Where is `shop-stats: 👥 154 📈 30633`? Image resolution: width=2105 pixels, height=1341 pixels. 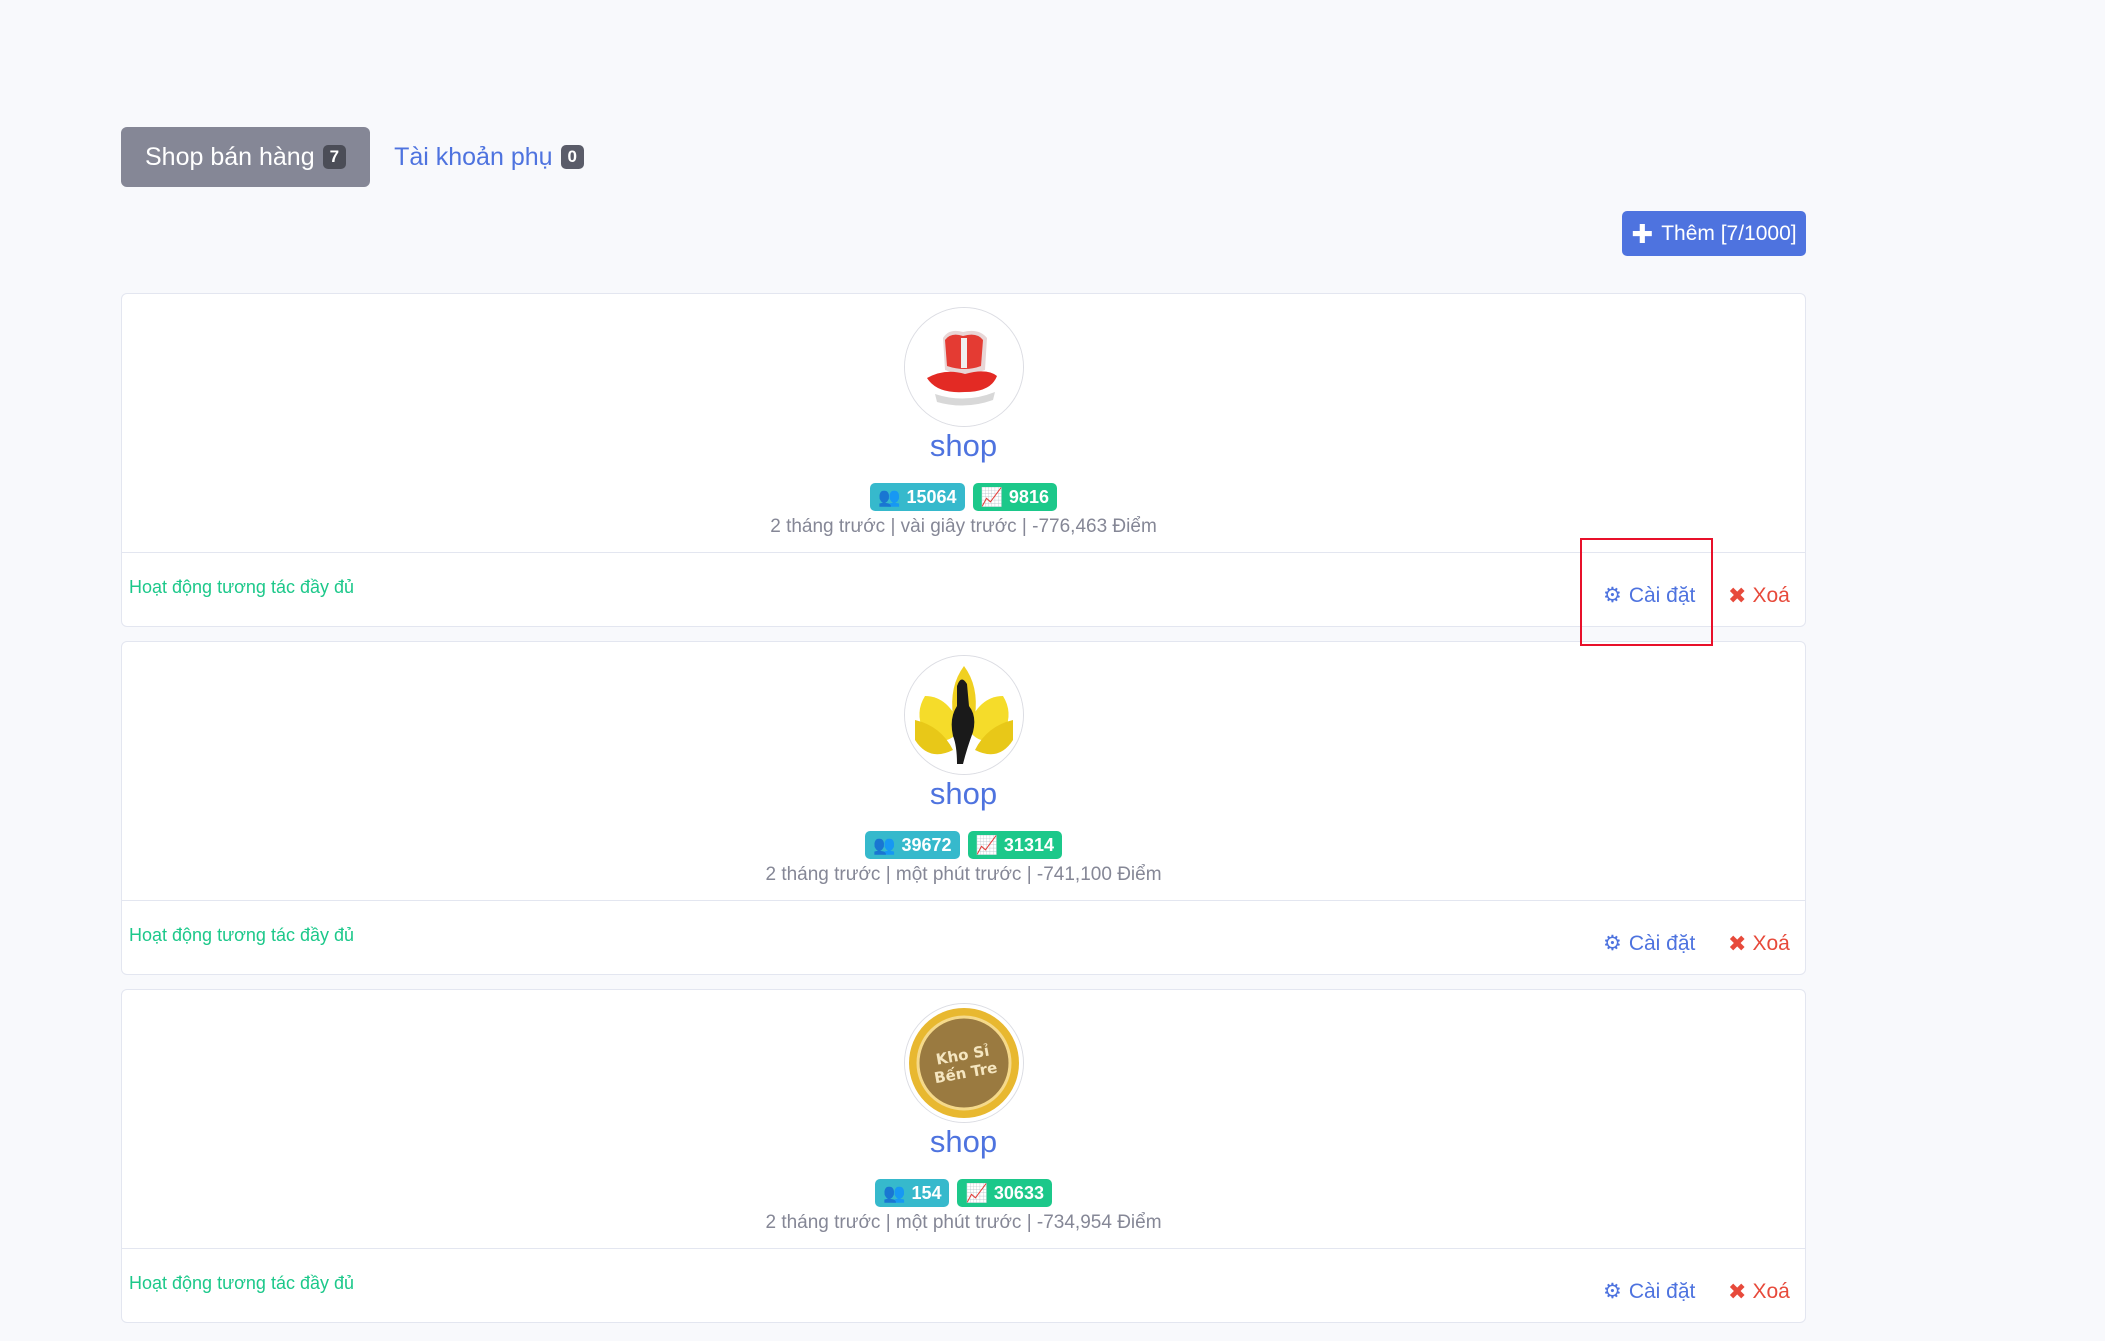
shop-stats: 👥 154 📈 30633 is located at coordinates (963, 1193).